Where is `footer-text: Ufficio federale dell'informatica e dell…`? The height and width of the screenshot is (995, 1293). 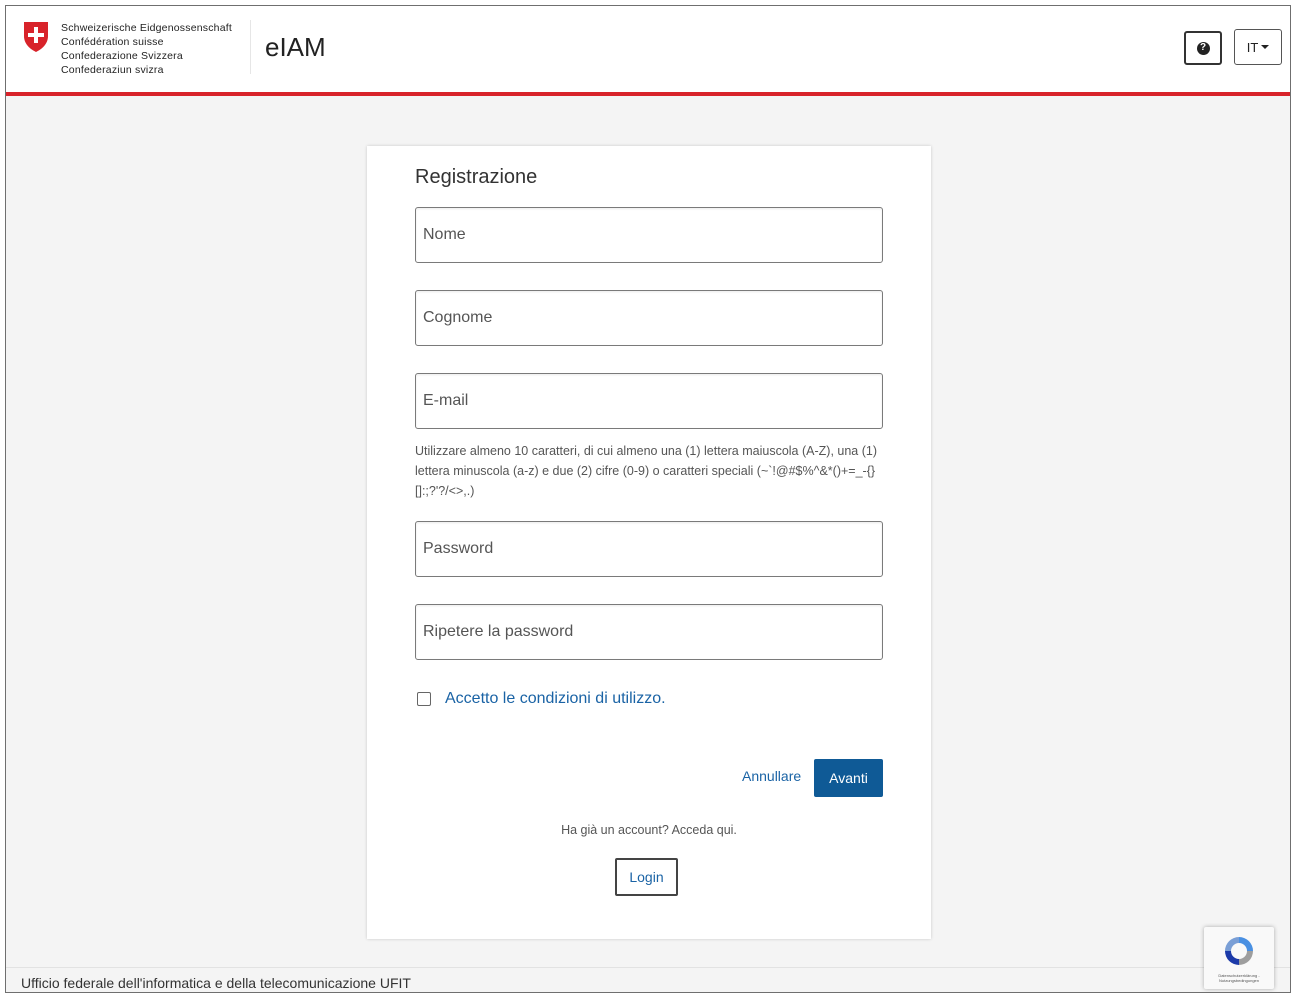
footer-text: Ufficio federale dell'informatica e dell… is located at coordinates (216, 983).